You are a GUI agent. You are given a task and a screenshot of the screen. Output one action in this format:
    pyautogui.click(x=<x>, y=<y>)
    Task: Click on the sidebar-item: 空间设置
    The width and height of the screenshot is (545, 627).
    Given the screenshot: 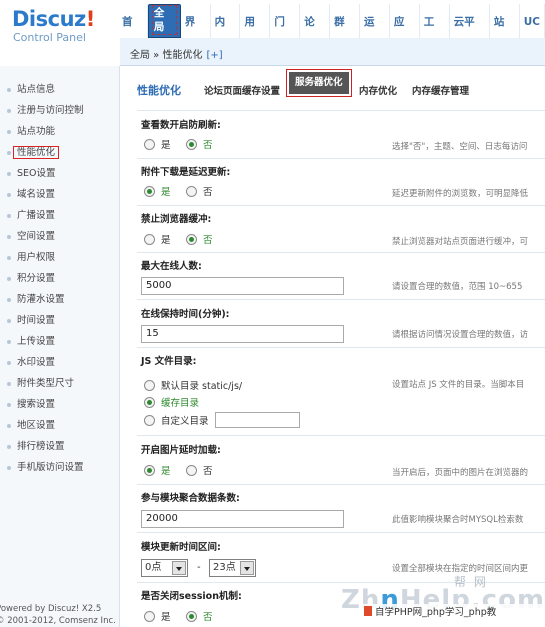 What is the action you would take?
    pyautogui.click(x=59, y=236)
    